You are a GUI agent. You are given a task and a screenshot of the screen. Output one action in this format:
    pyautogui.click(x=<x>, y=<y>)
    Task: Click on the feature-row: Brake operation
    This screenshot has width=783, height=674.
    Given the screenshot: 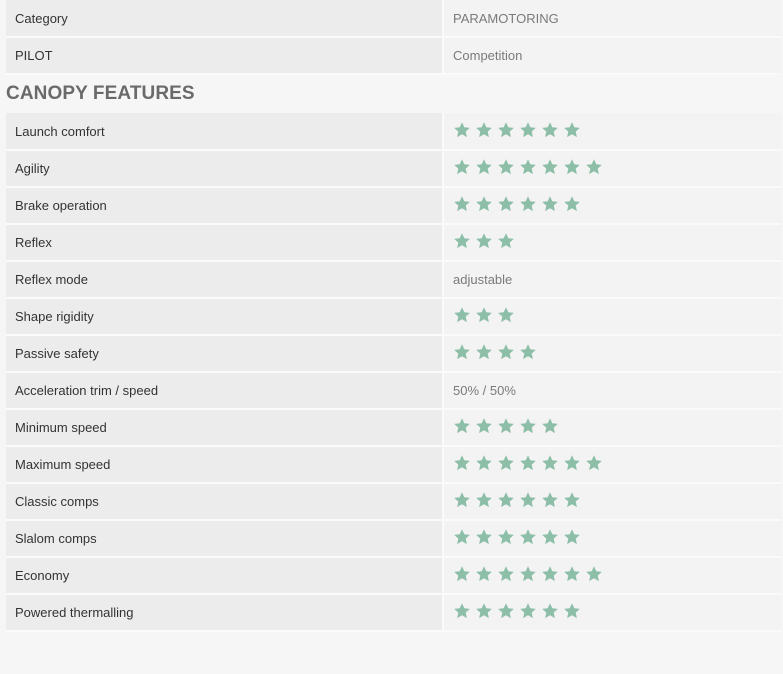 What is the action you would take?
    pyautogui.click(x=394, y=206)
    